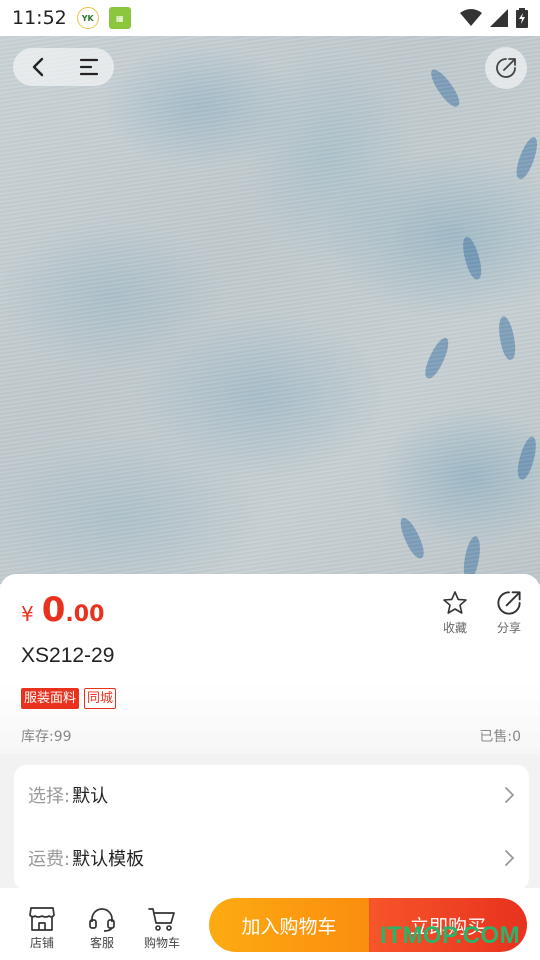 The image size is (540, 960). I want to click on status-indicators, so click(494, 18).